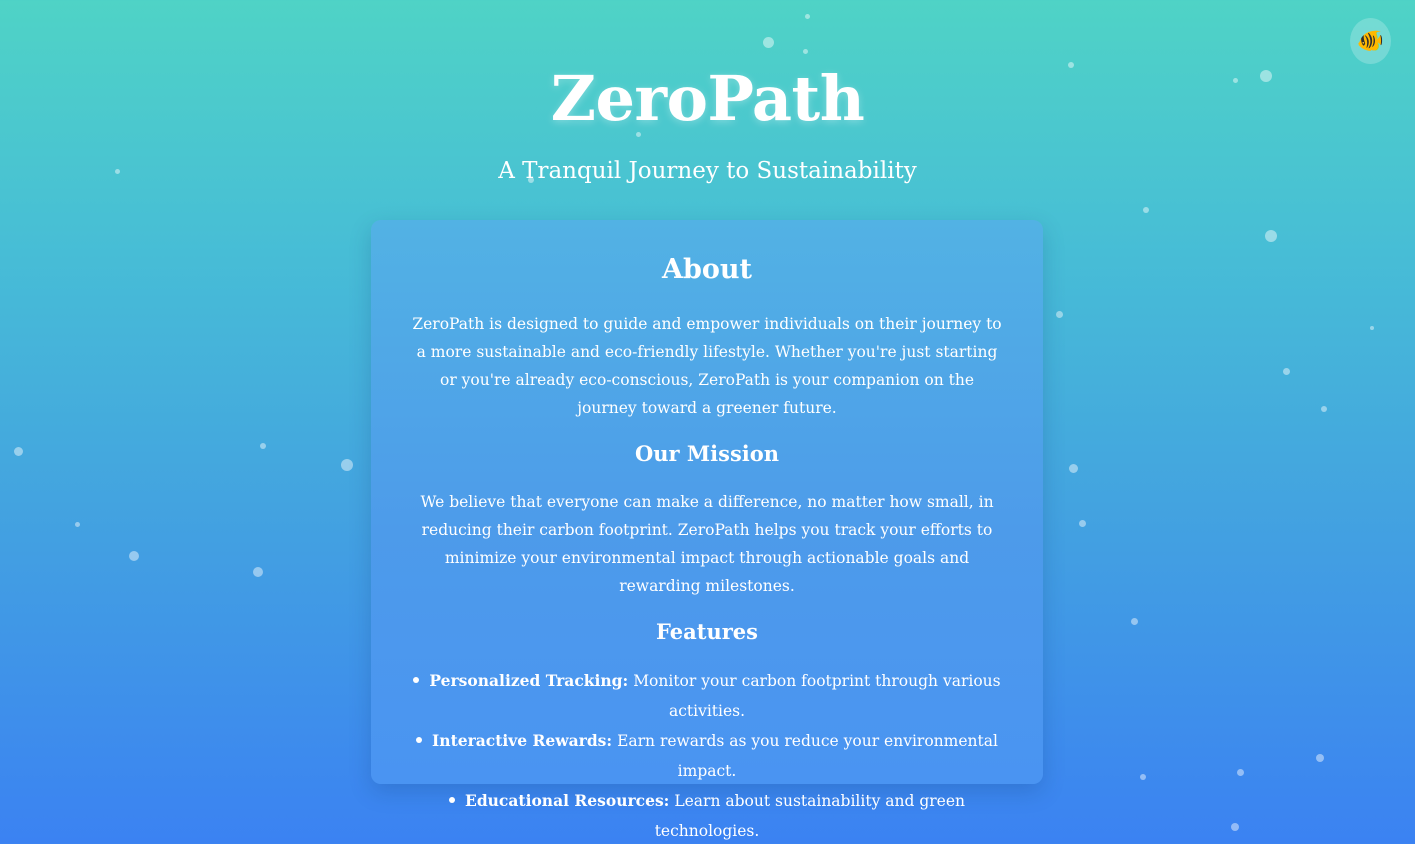 Image resolution: width=1415 pixels, height=844 pixels. Describe the element at coordinates (707, 269) in the screenshot. I see `about-heading: About` at that location.